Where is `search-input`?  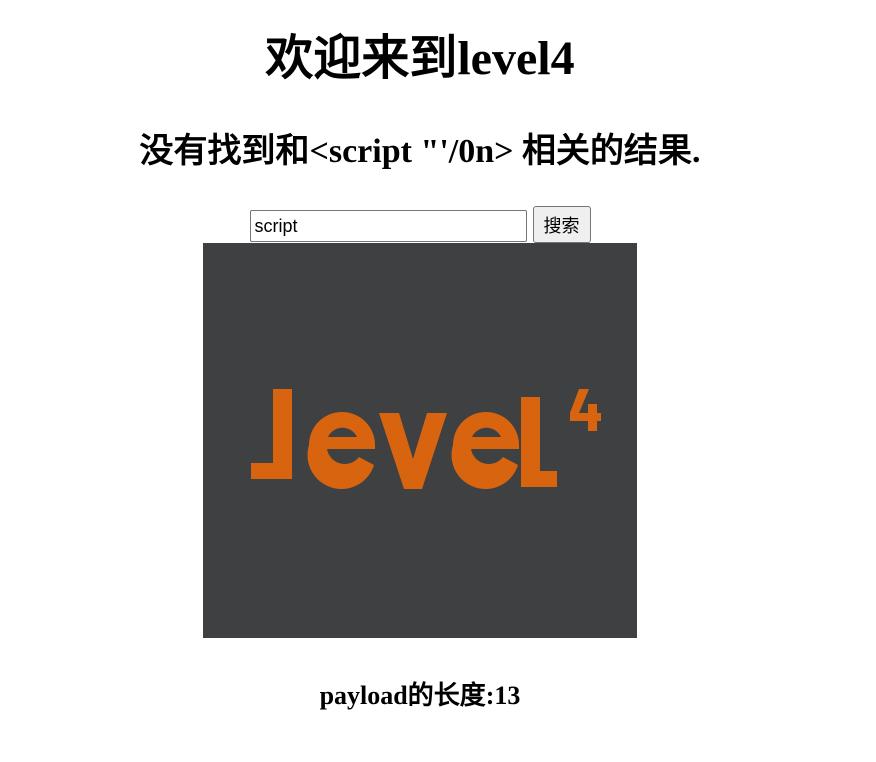 search-input is located at coordinates (388, 226).